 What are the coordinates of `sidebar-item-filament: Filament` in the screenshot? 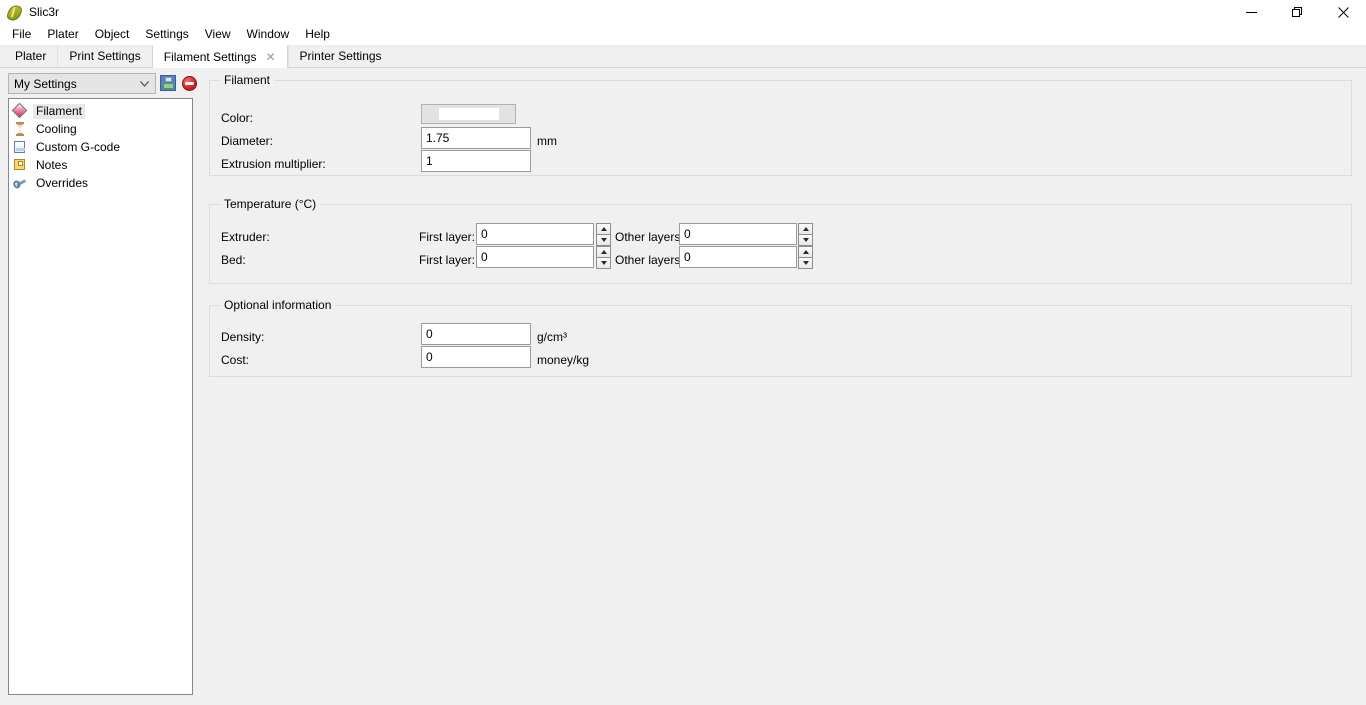 It's located at (100, 111).